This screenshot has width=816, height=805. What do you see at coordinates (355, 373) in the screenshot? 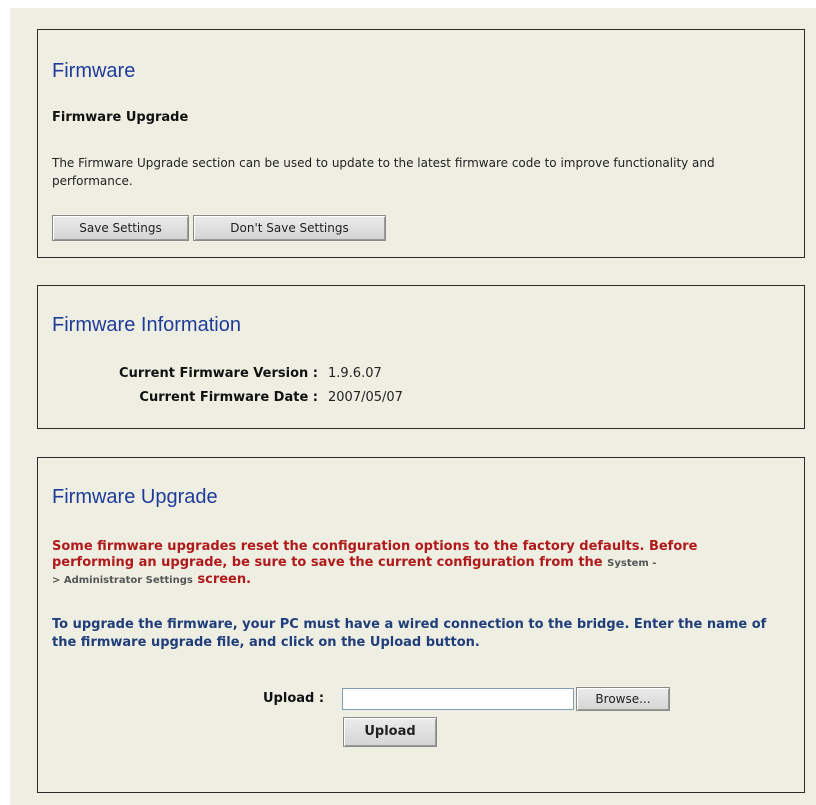
I see `firmware-version-value: 1.9.6.07` at bounding box center [355, 373].